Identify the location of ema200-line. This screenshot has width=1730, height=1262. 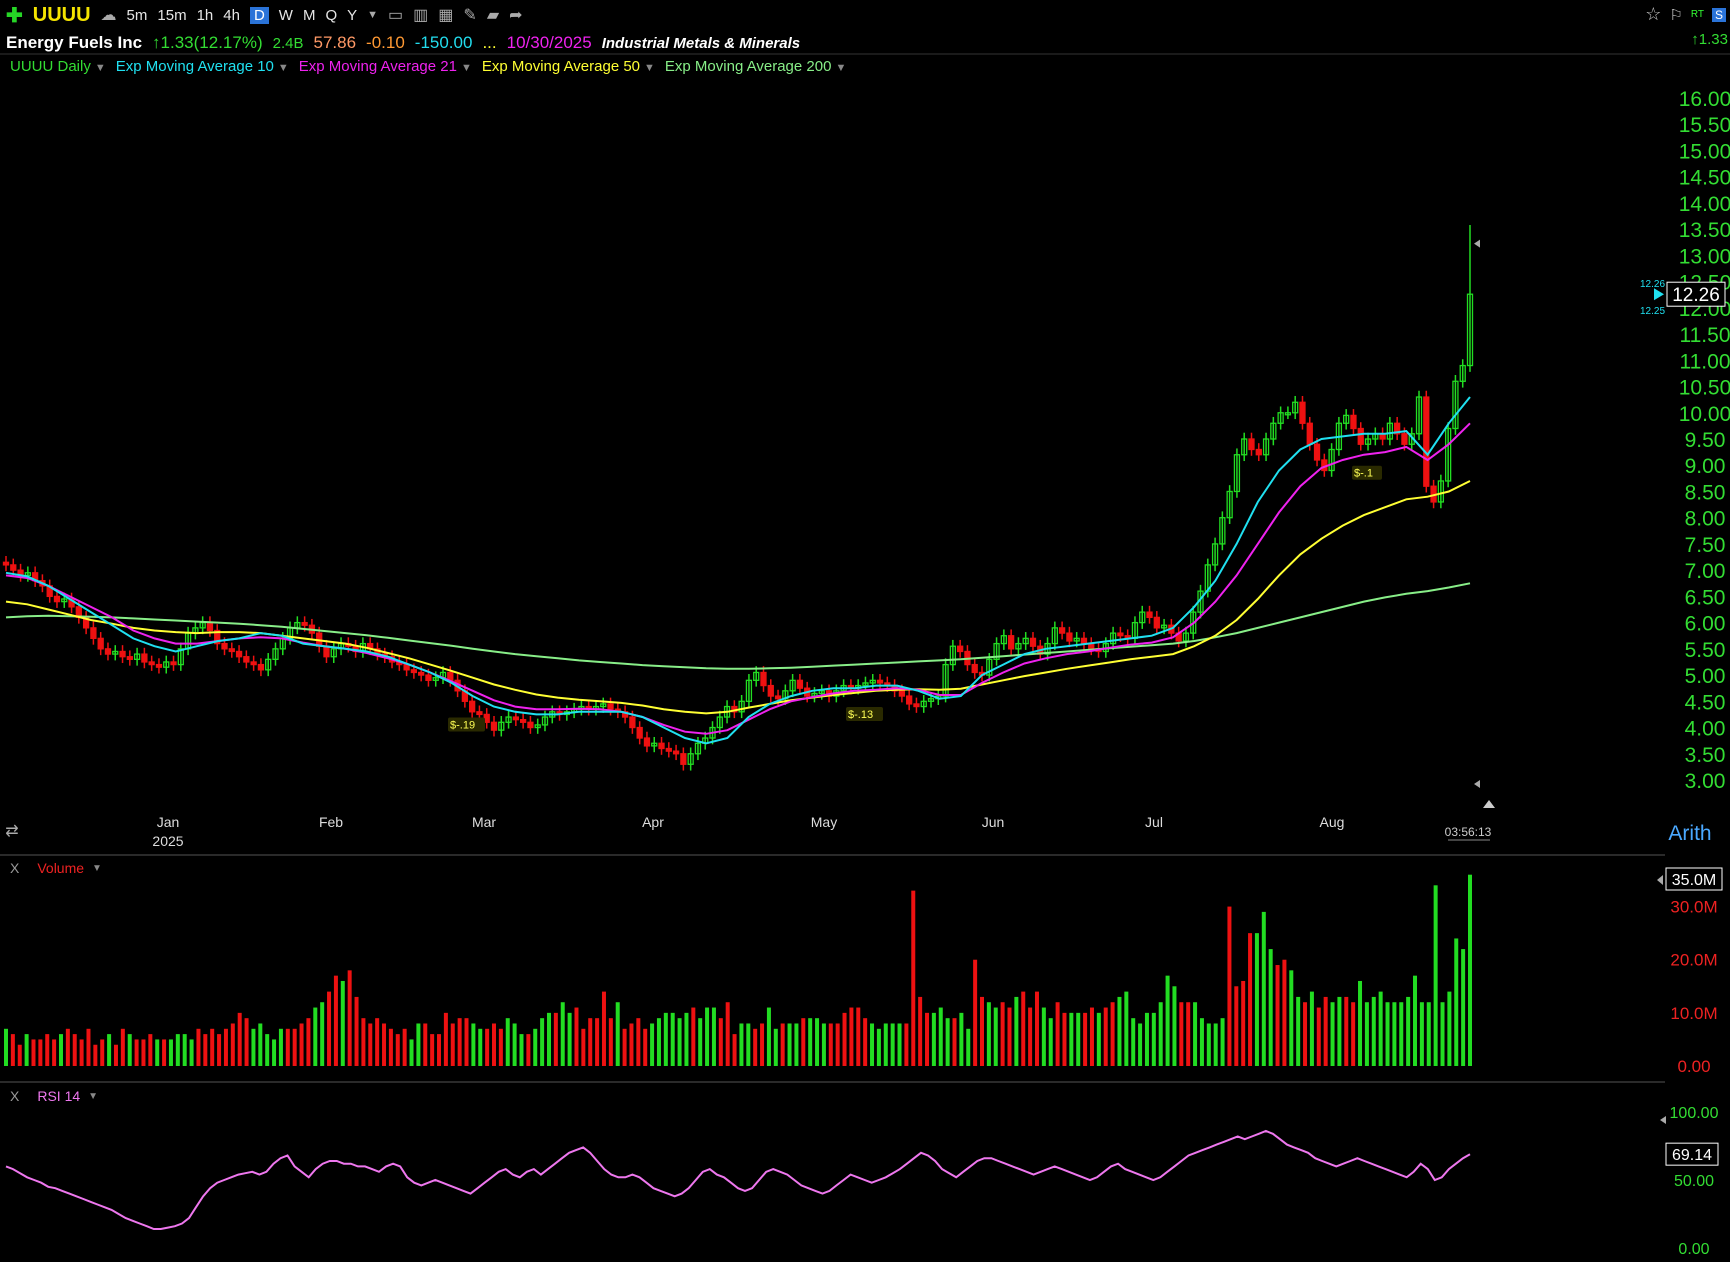
(738, 626).